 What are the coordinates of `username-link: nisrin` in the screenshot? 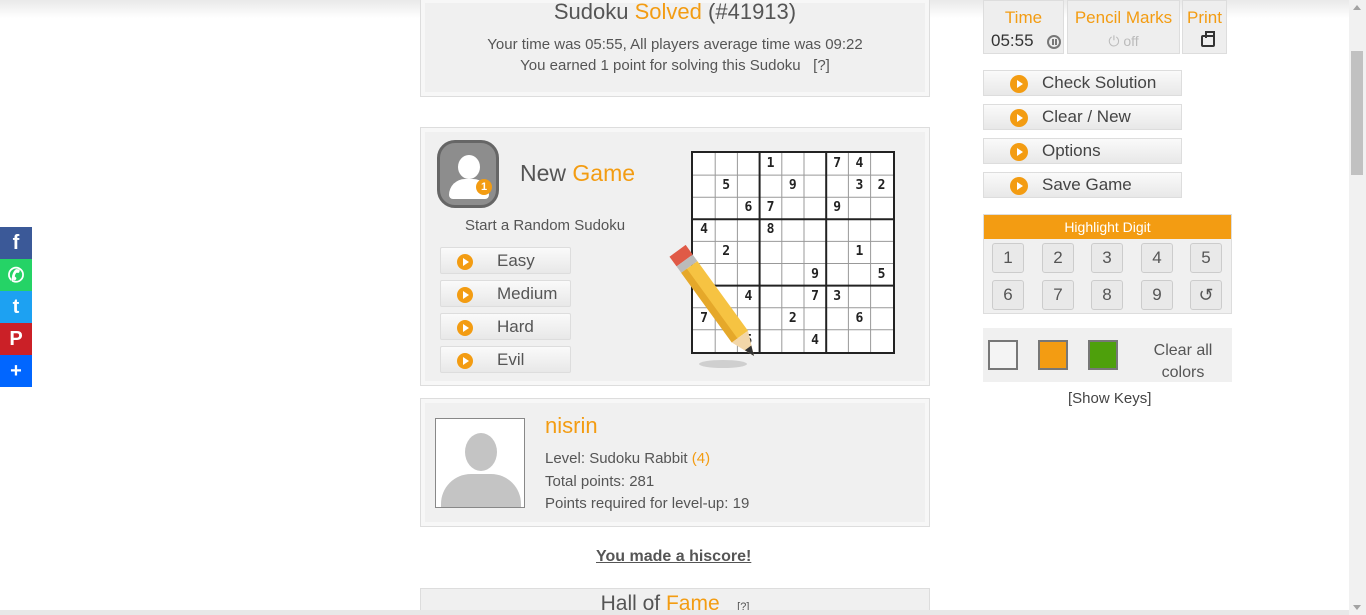 It's located at (571, 426).